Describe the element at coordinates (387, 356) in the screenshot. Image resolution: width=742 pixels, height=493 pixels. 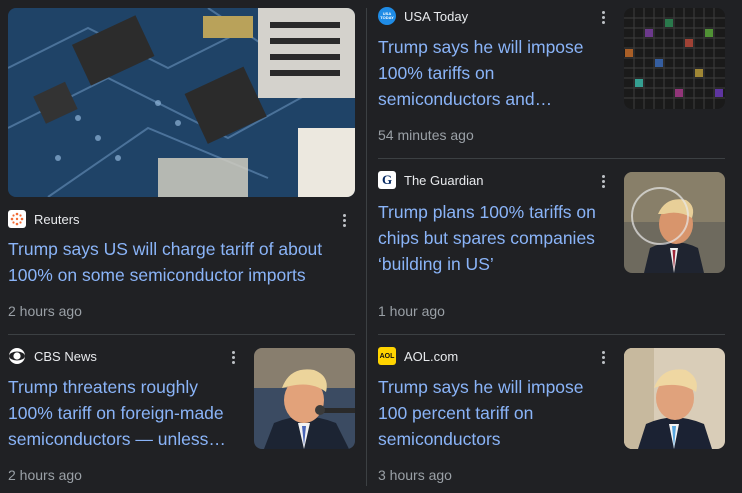
I see `aol-logo-icon: AOL` at that location.